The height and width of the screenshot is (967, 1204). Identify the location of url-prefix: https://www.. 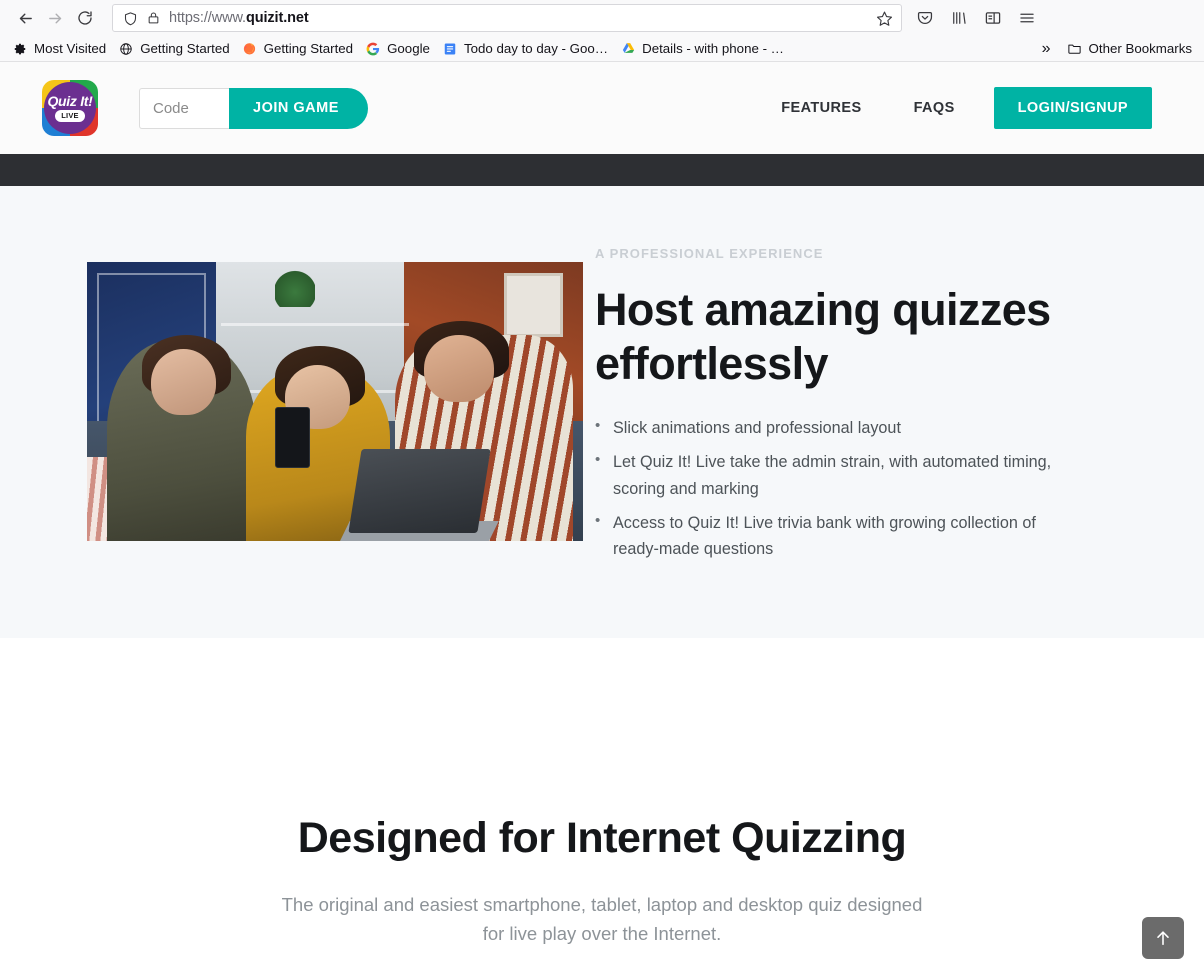
(207, 18).